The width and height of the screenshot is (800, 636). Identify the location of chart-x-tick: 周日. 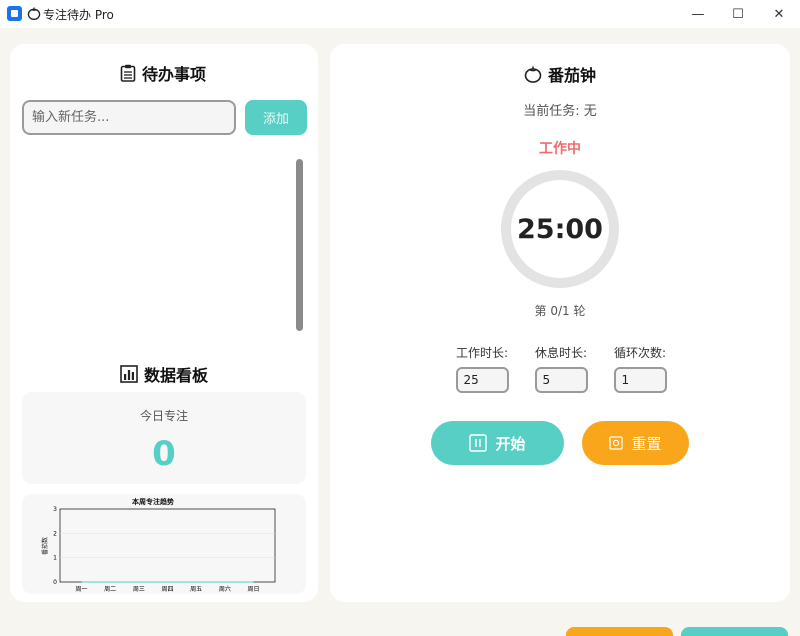
(253, 589).